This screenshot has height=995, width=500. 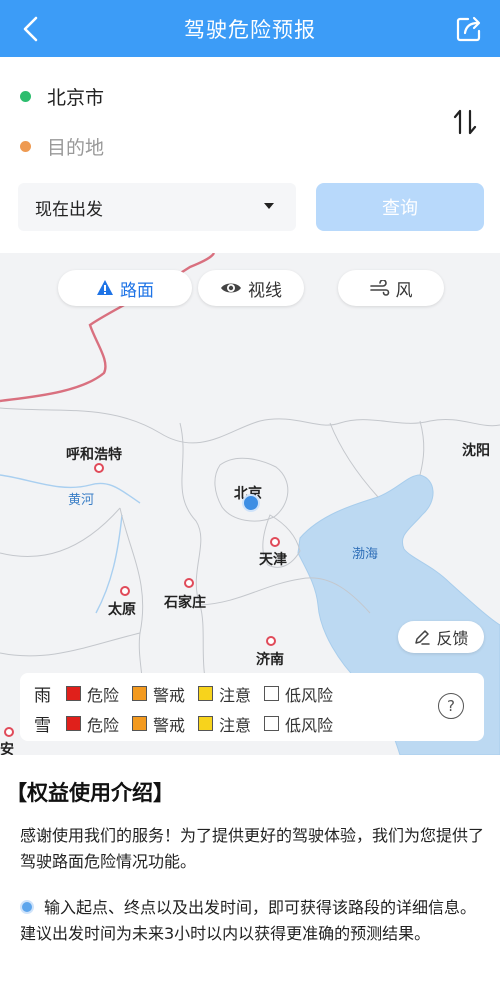 I want to click on feedback-label: 反馈, so click(x=452, y=638).